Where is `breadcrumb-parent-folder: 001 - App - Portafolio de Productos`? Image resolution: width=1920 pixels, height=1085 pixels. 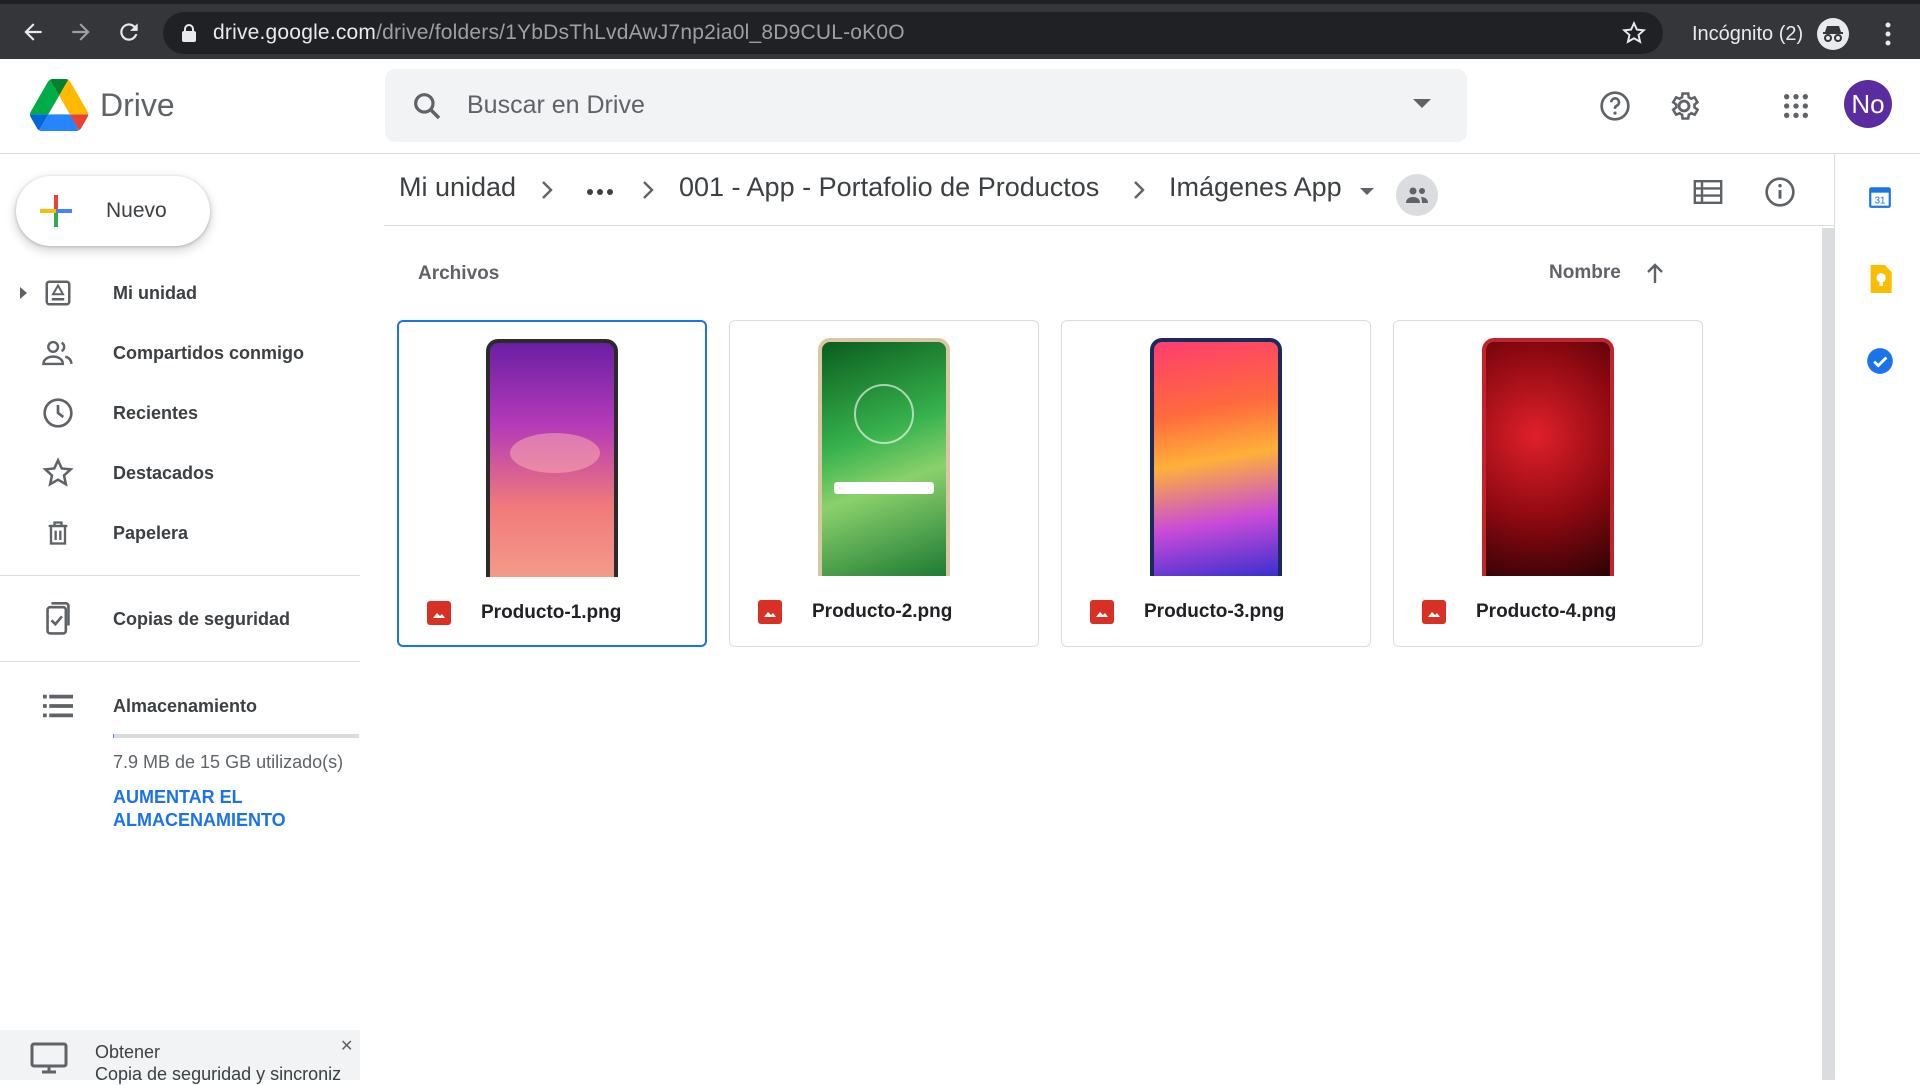 breadcrumb-parent-folder: 001 - App - Portafolio de Productos is located at coordinates (889, 187).